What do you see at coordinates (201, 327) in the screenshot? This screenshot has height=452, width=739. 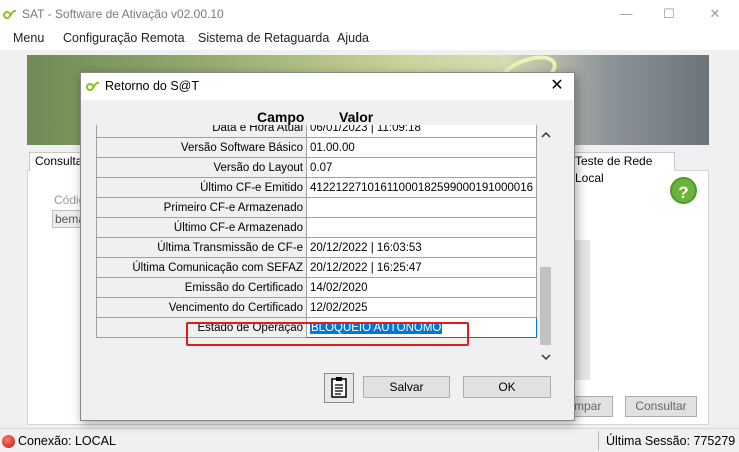 I see `campo-cell: Estado de Operação` at bounding box center [201, 327].